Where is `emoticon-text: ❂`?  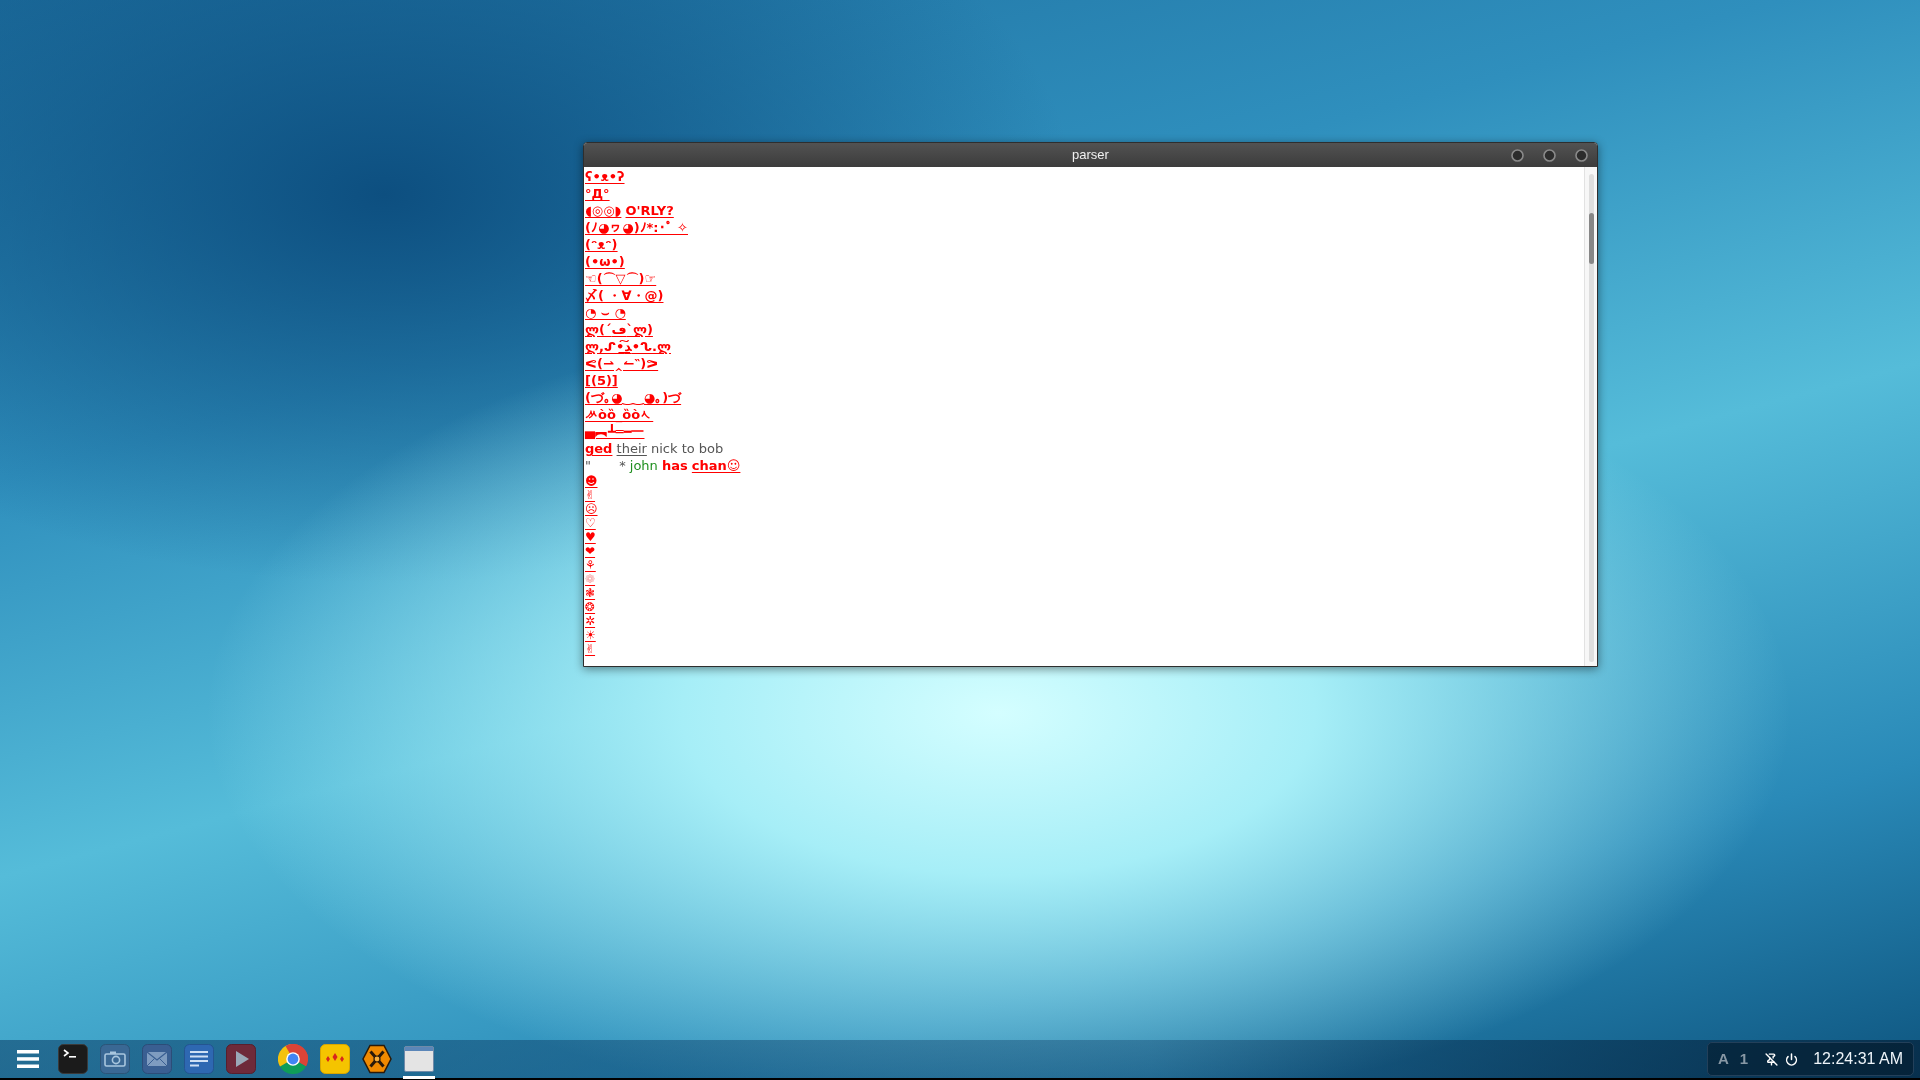
emoticon-text: ❂ is located at coordinates (590, 607).